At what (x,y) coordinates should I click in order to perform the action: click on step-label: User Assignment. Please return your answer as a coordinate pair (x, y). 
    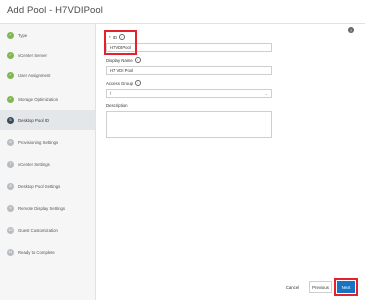
    Looking at the image, I should click on (34, 75).